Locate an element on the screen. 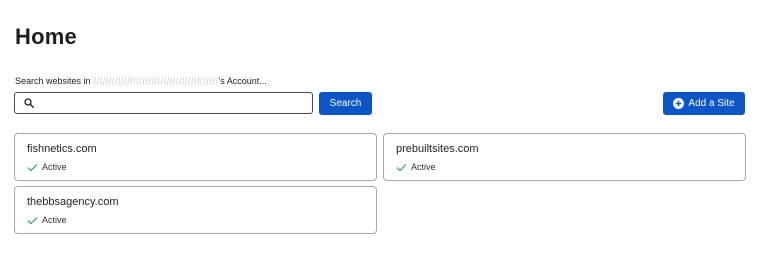 Image resolution: width=768 pixels, height=261 pixels. site-name: prebuiltsites.com is located at coordinates (437, 149).